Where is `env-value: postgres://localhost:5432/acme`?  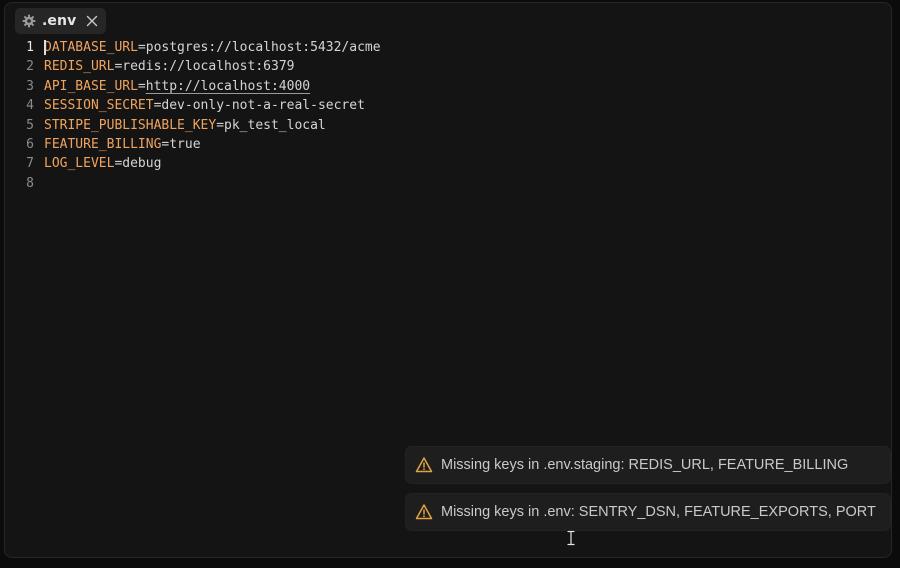
env-value: postgres://localhost:5432/acme is located at coordinates (263, 47).